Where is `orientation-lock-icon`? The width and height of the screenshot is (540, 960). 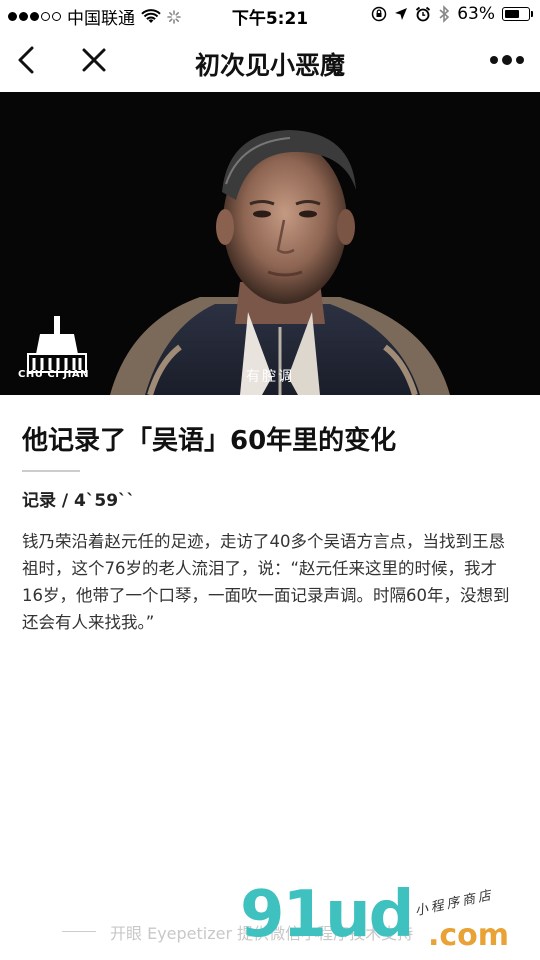
orientation-lock-icon is located at coordinates (379, 14).